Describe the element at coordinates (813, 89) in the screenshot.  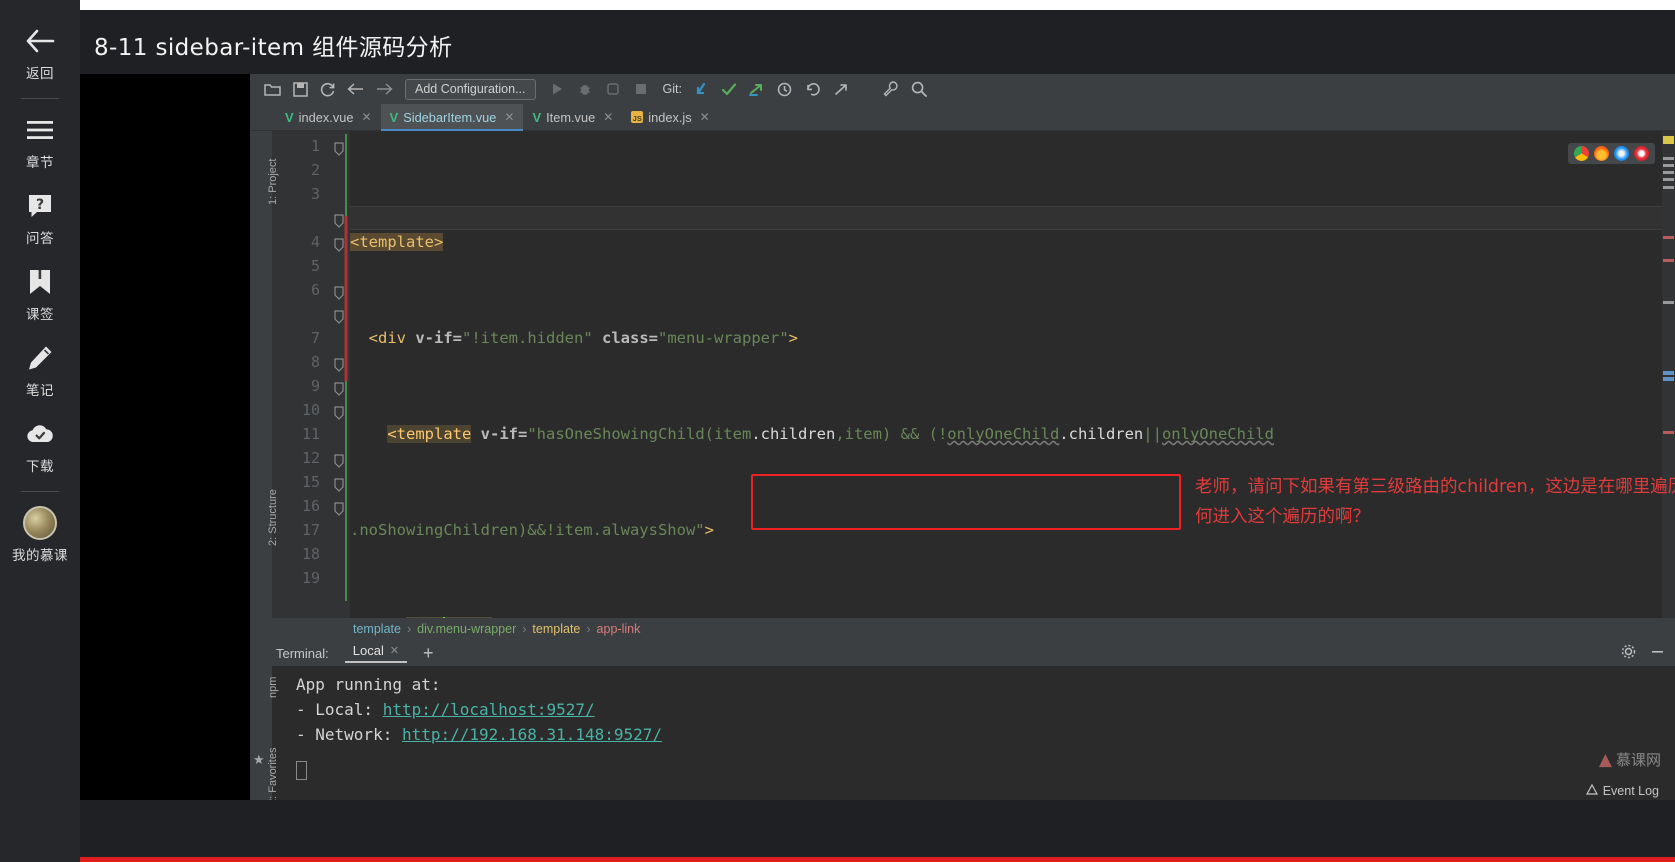
I see `rollback-icon` at that location.